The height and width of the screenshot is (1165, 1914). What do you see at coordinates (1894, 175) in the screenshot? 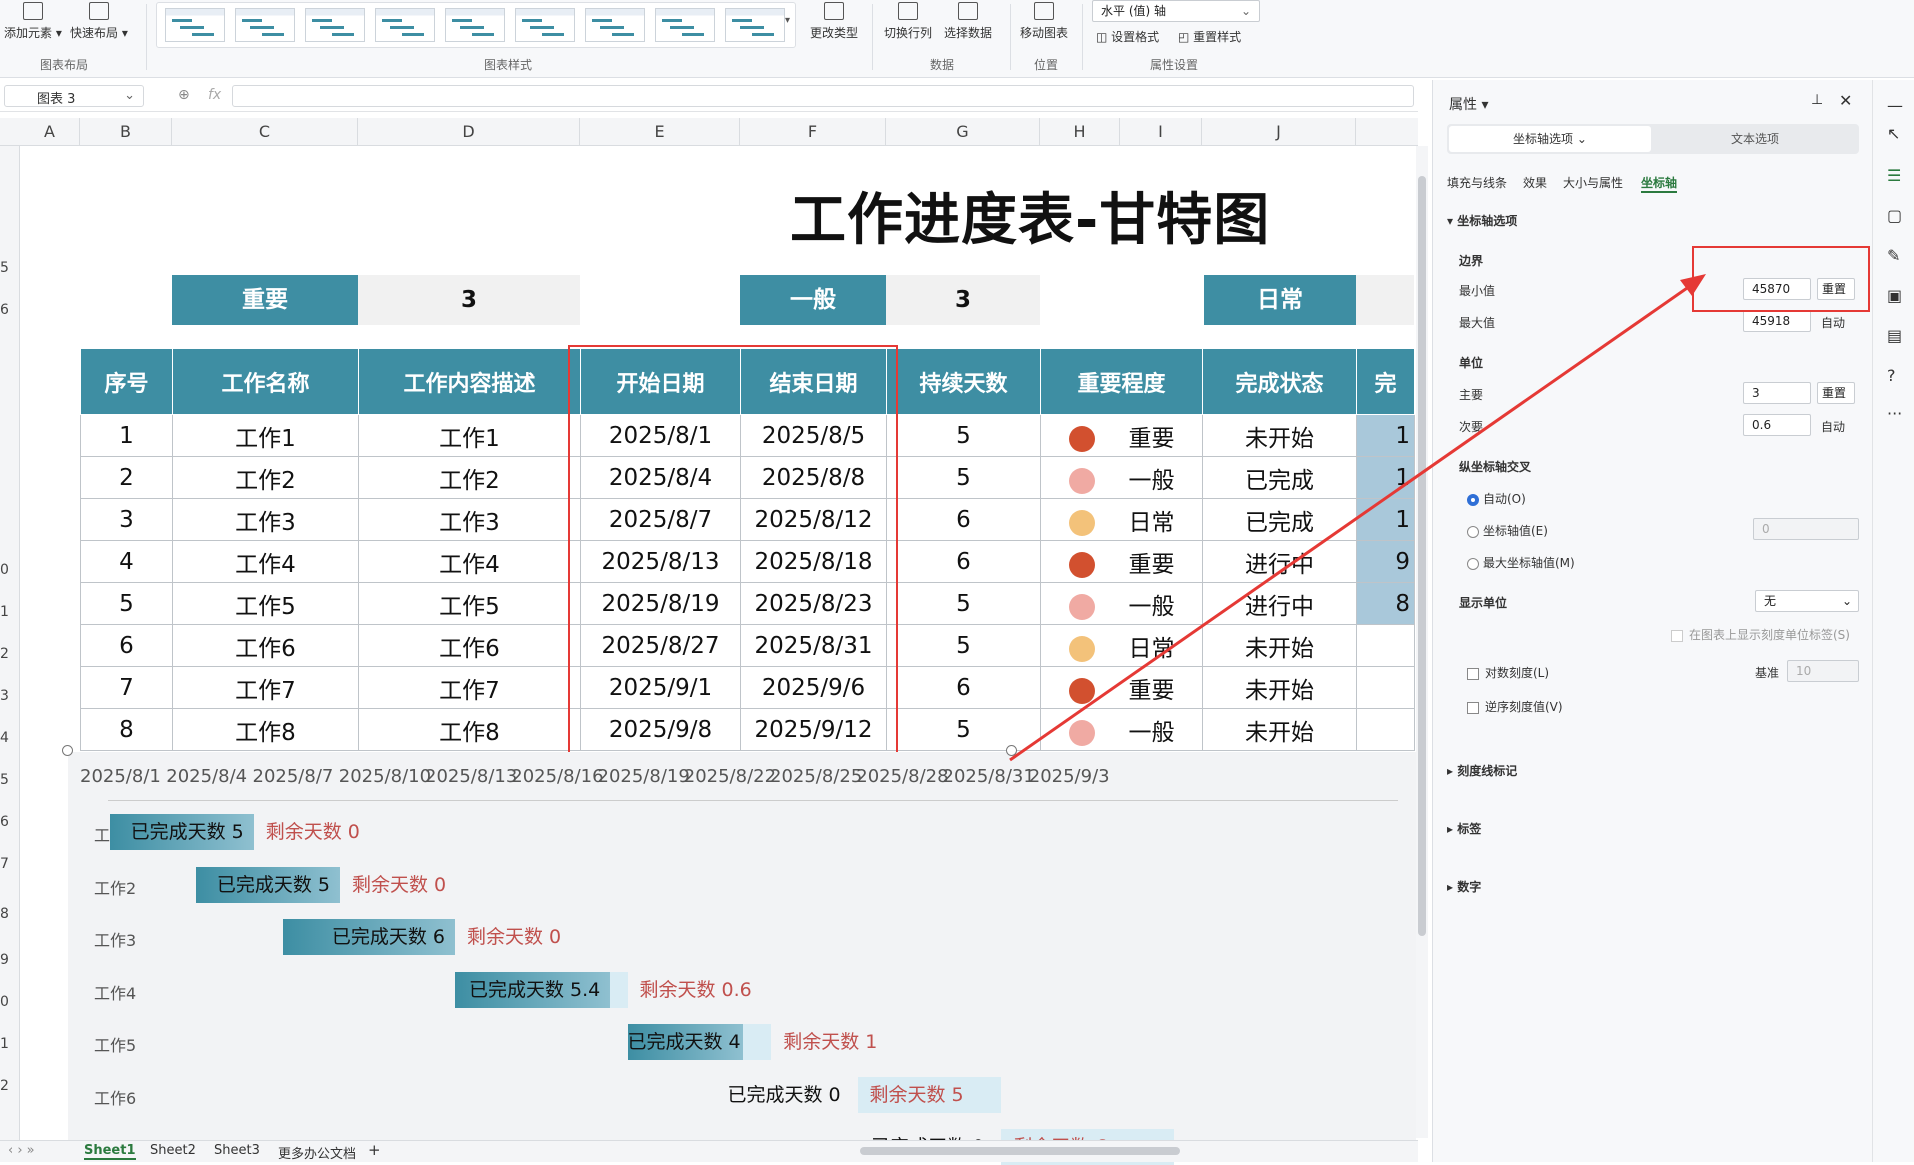
I see `settings-sliders-icon: ☰` at bounding box center [1894, 175].